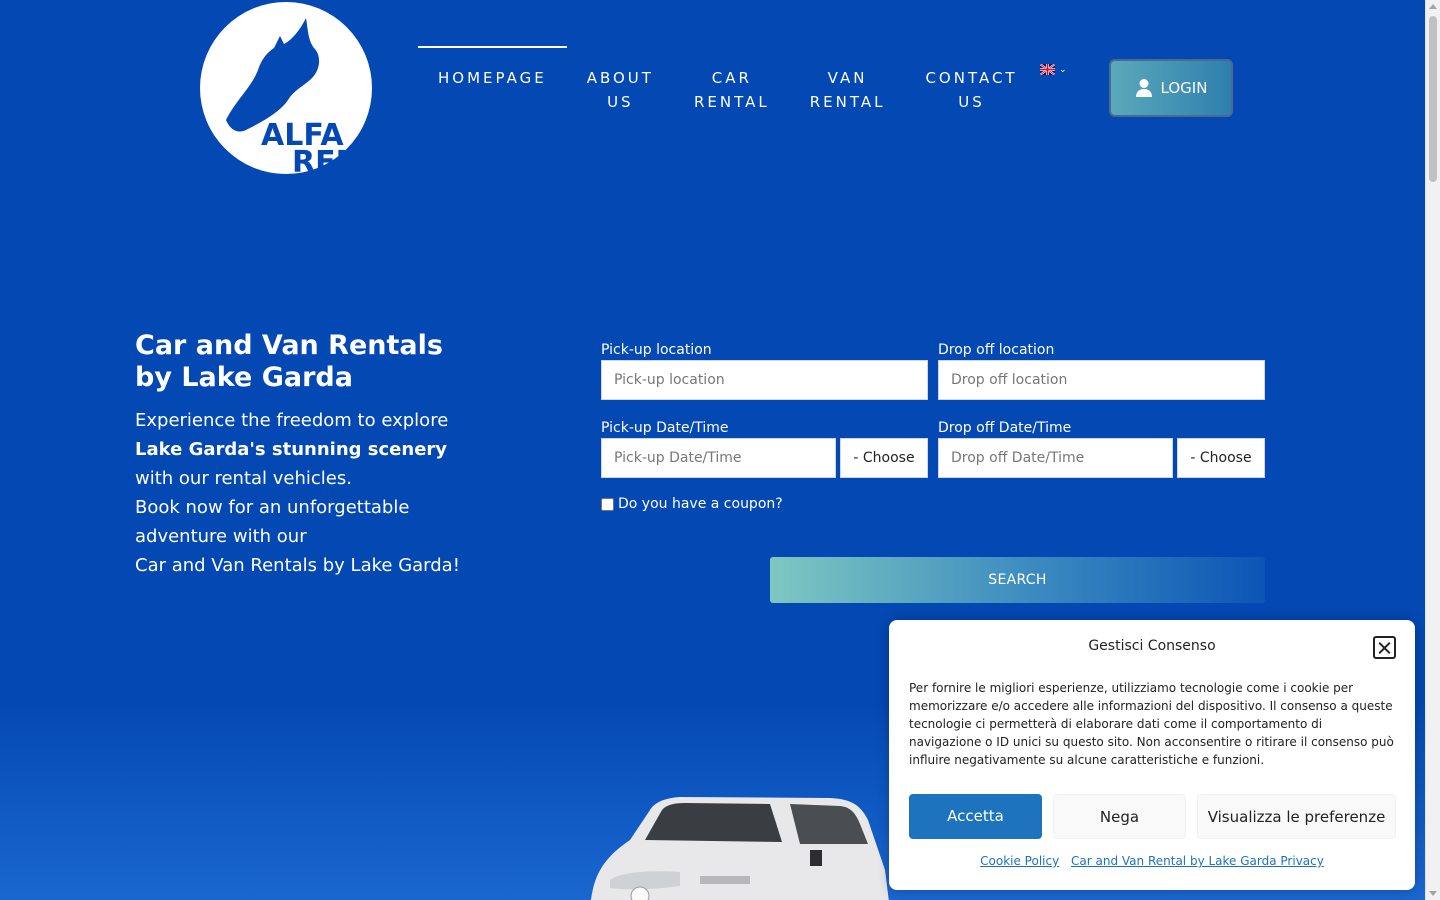 The width and height of the screenshot is (1440, 900). Describe the element at coordinates (1017, 580) in the screenshot. I see `search-button: SEARCH` at that location.